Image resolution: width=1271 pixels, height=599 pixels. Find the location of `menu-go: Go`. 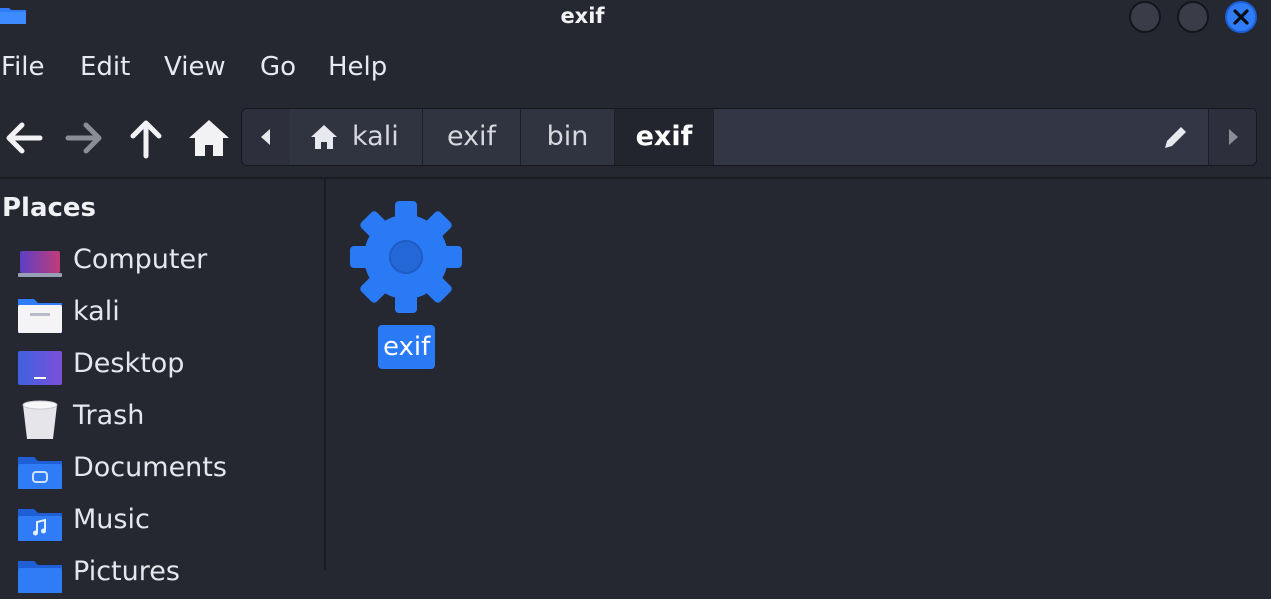

menu-go: Go is located at coordinates (278, 67).